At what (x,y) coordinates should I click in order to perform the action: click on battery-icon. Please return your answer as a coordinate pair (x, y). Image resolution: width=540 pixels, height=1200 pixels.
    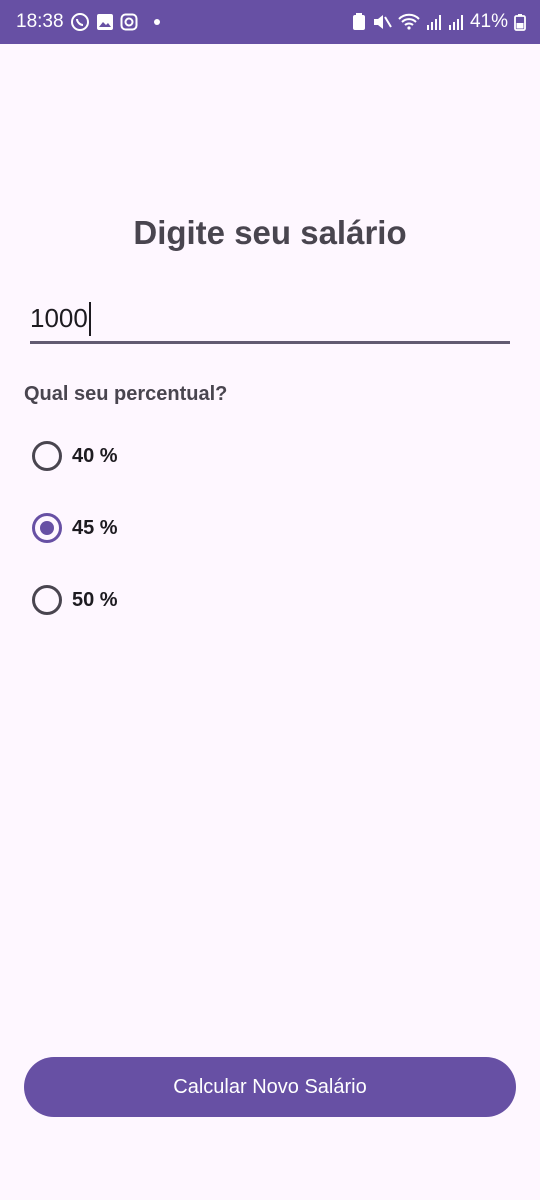
    Looking at the image, I should click on (520, 22).